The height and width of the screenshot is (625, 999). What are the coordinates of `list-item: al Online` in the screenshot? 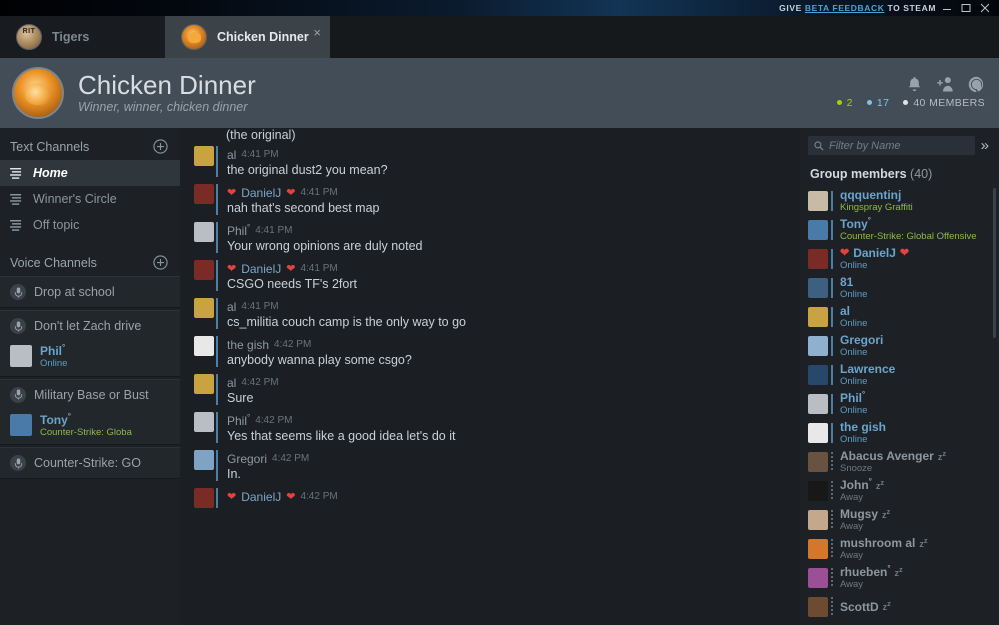 It's located at (903, 316).